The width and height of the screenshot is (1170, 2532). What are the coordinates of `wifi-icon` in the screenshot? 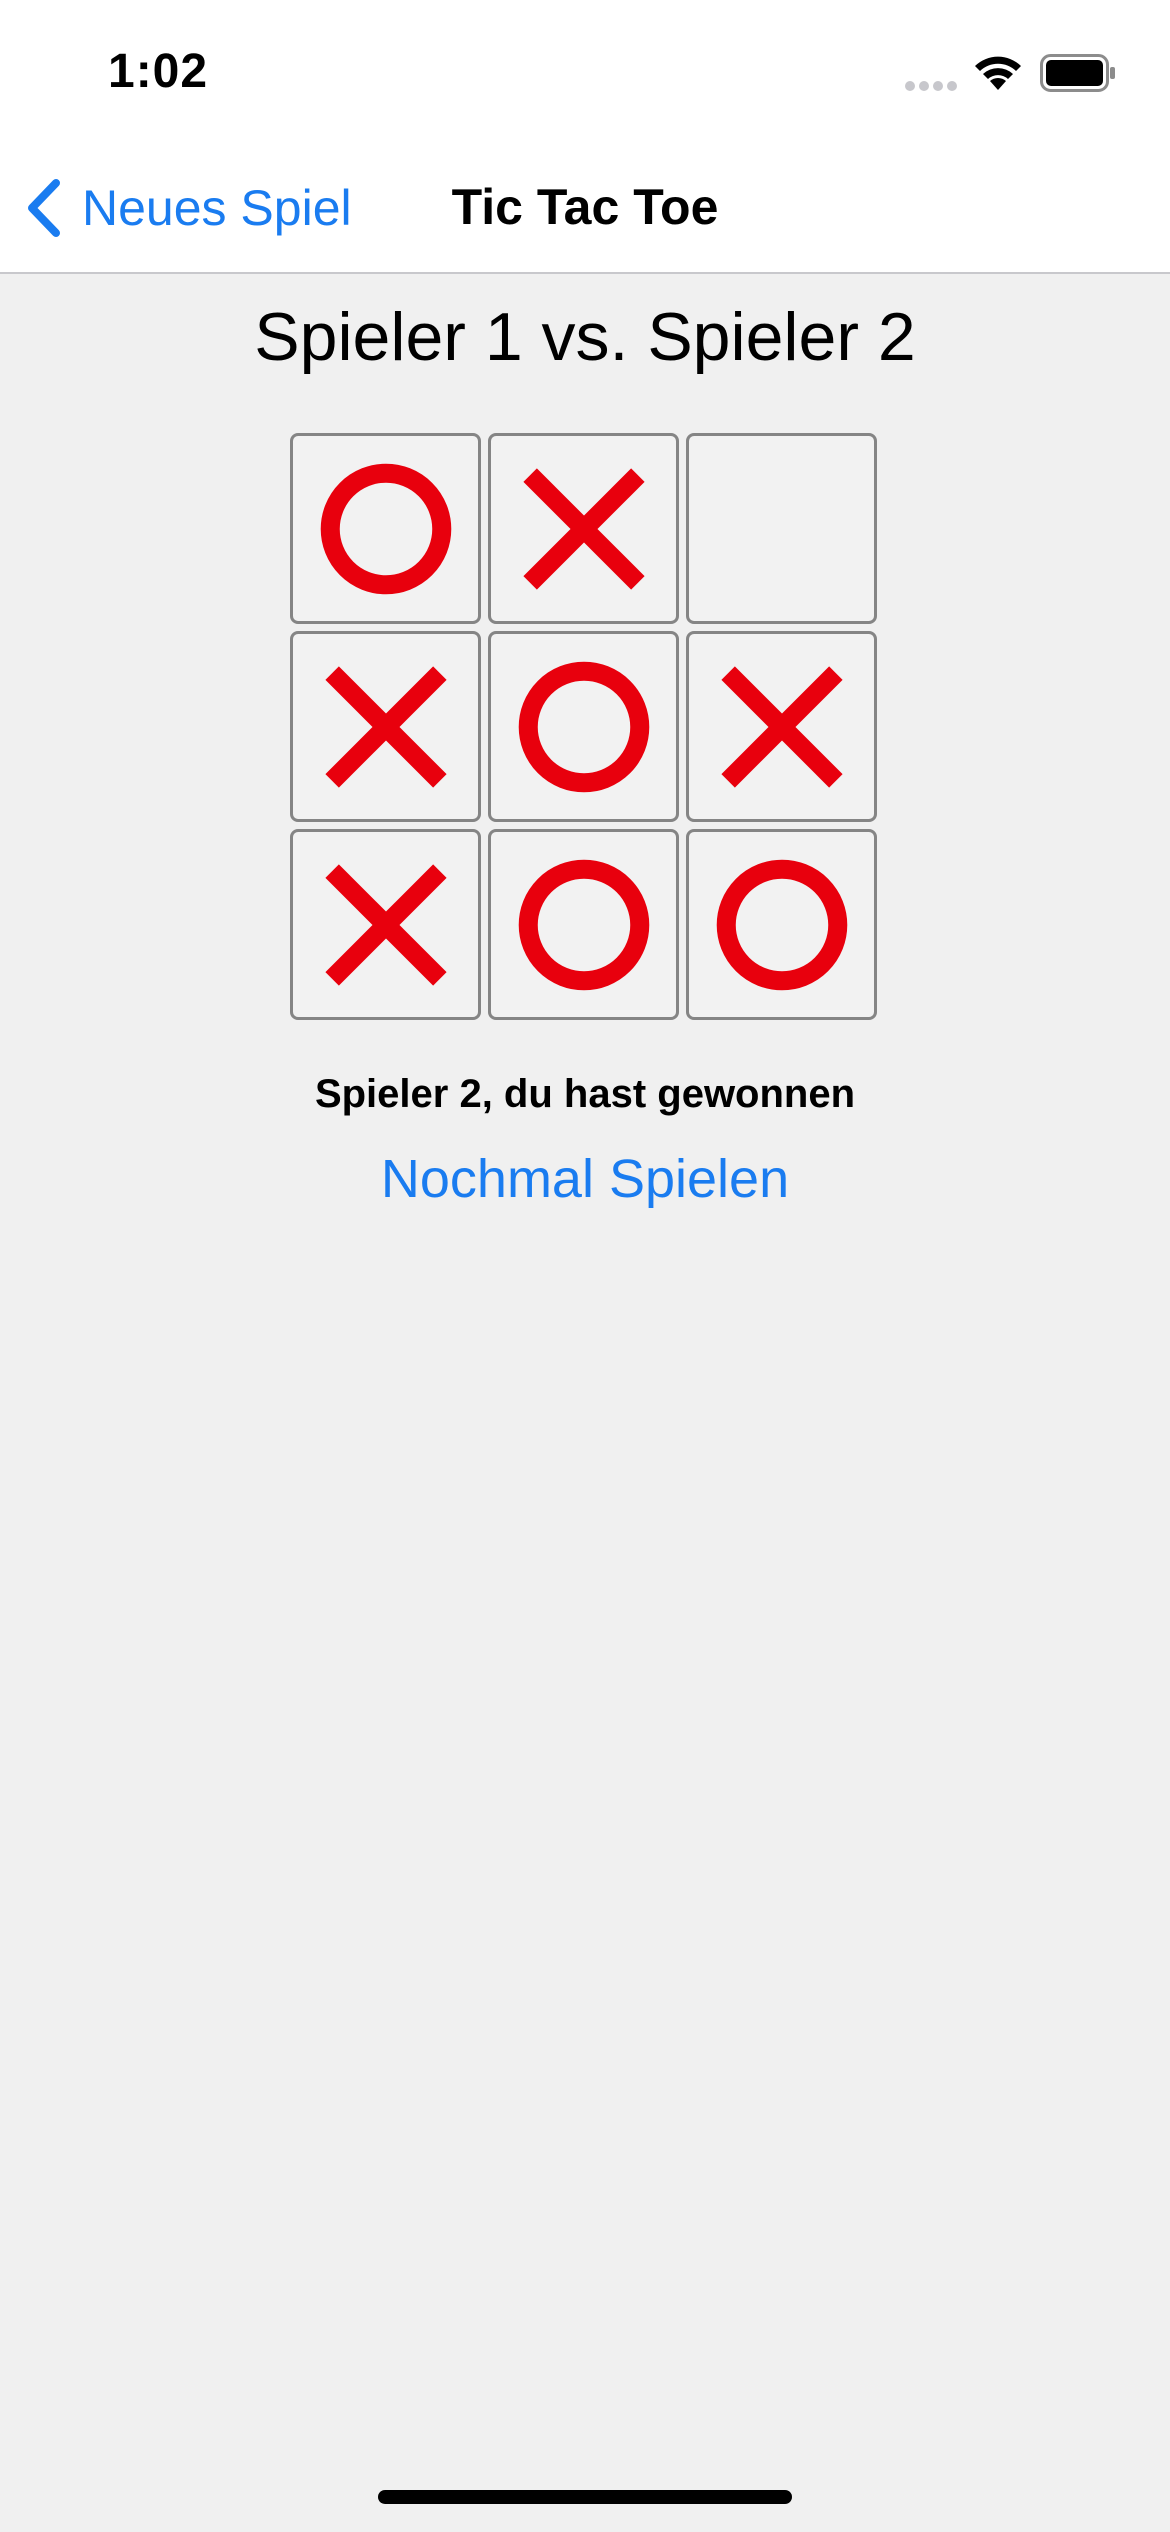 It's located at (998, 73).